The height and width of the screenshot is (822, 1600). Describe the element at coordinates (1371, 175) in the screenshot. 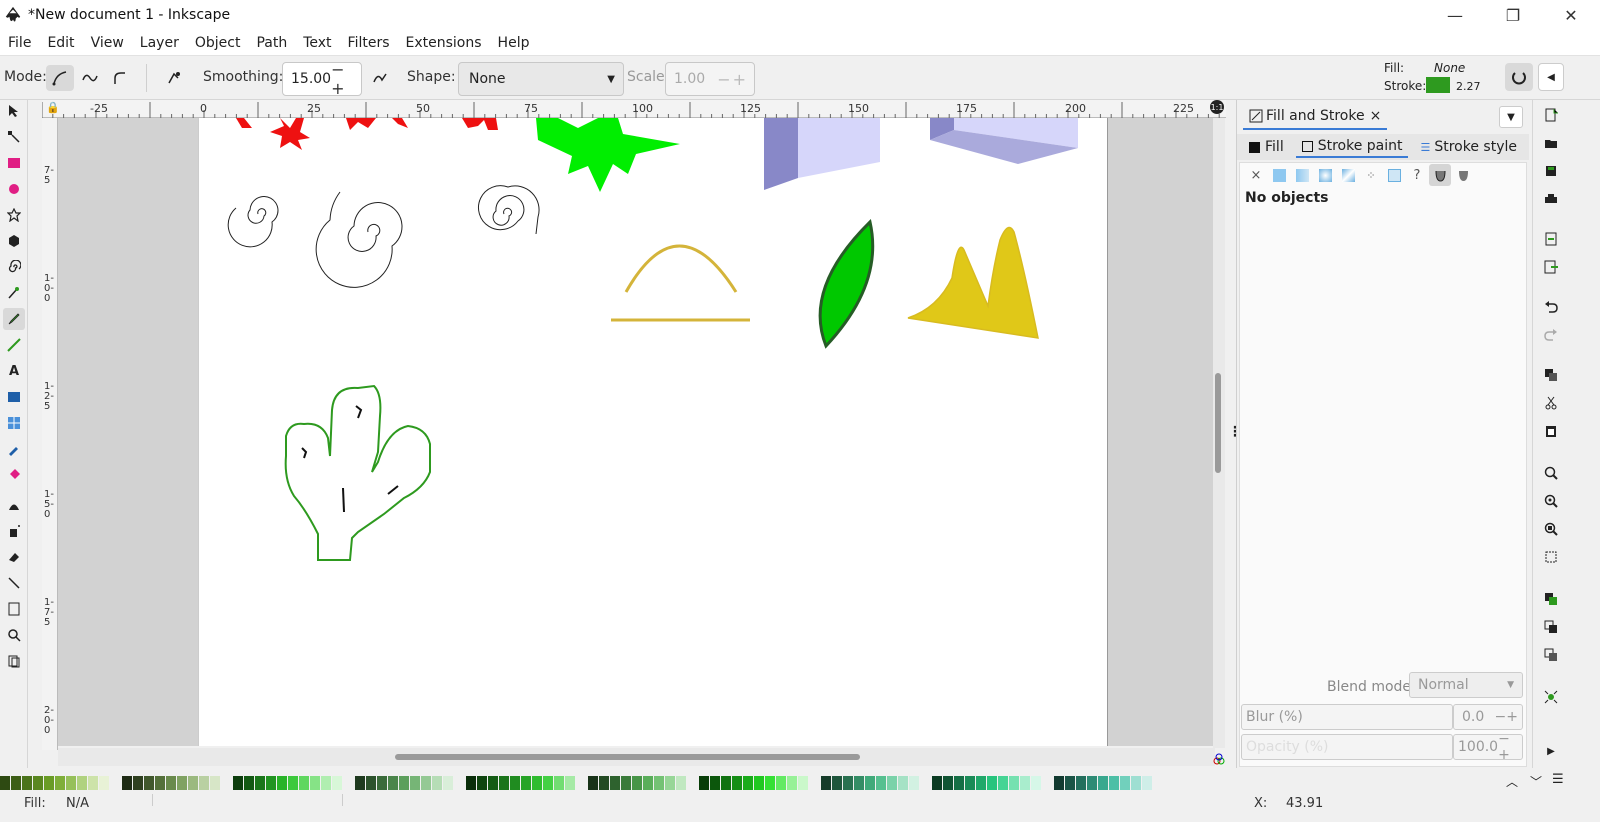

I see `pattern-icon: ⁘` at that location.